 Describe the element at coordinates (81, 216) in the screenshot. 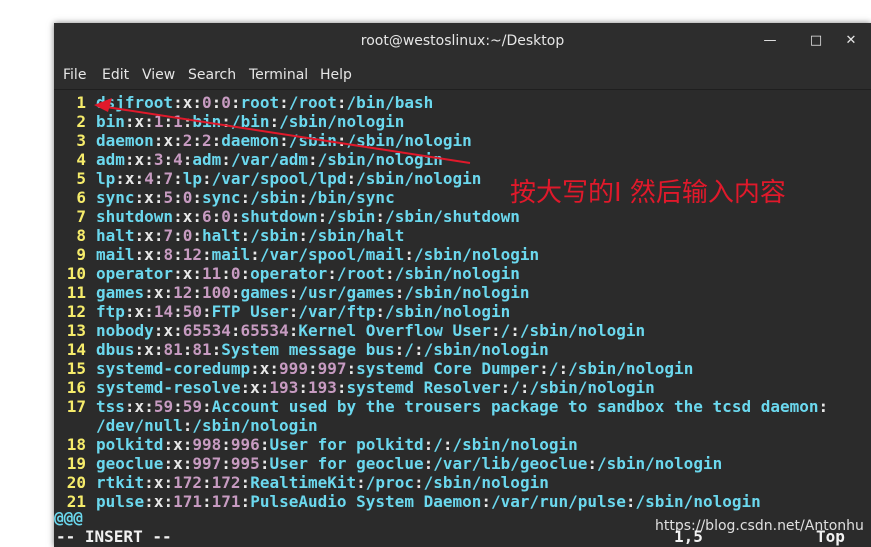

I see `line-number: 7` at that location.